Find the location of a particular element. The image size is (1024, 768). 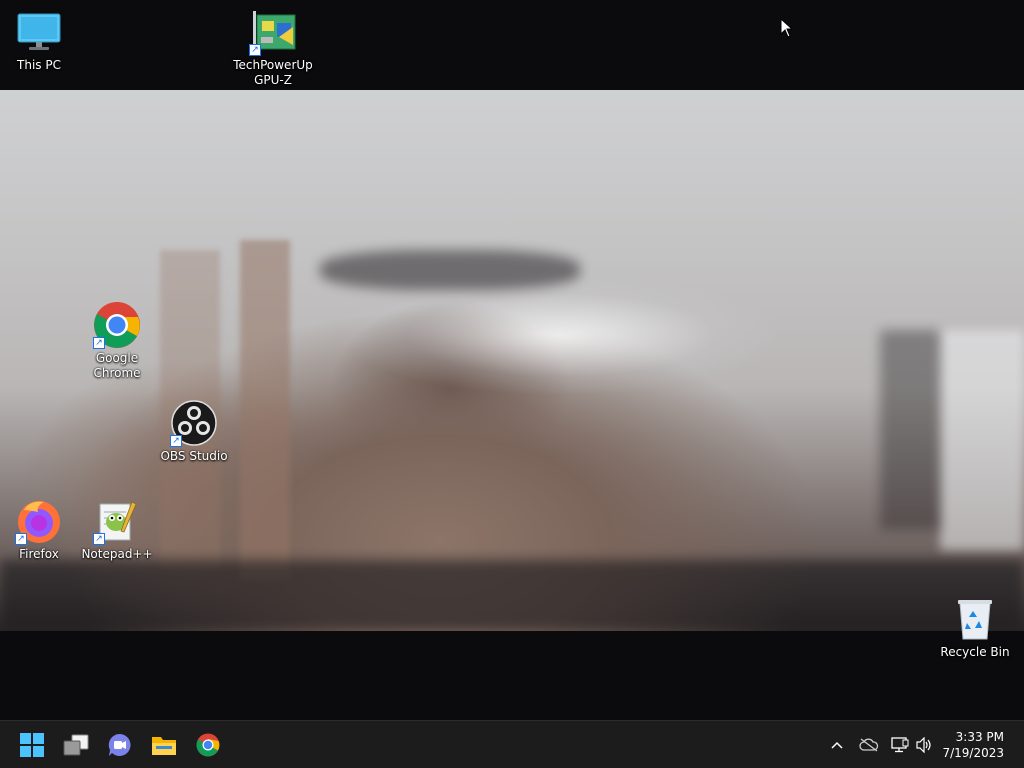

network-button is located at coordinates (900, 745).